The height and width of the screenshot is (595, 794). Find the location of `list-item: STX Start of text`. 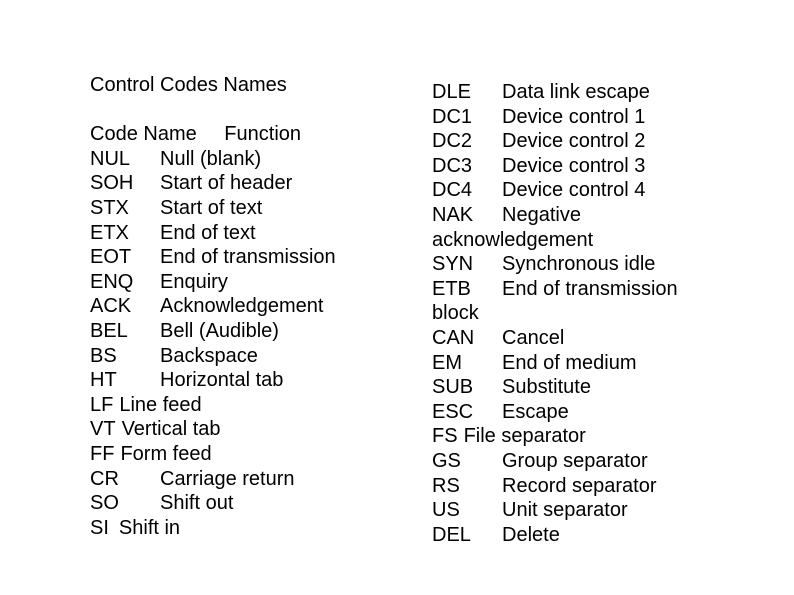

list-item: STX Start of text is located at coordinates (213, 208).